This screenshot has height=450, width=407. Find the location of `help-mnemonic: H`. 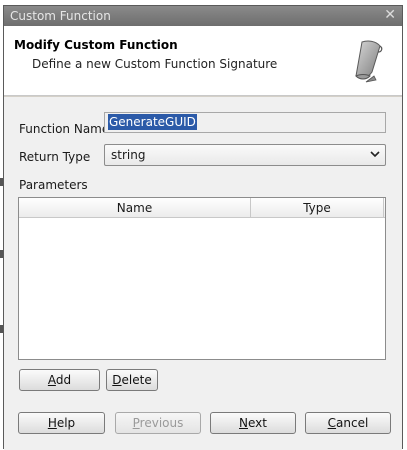

help-mnemonic: H is located at coordinates (52, 423).